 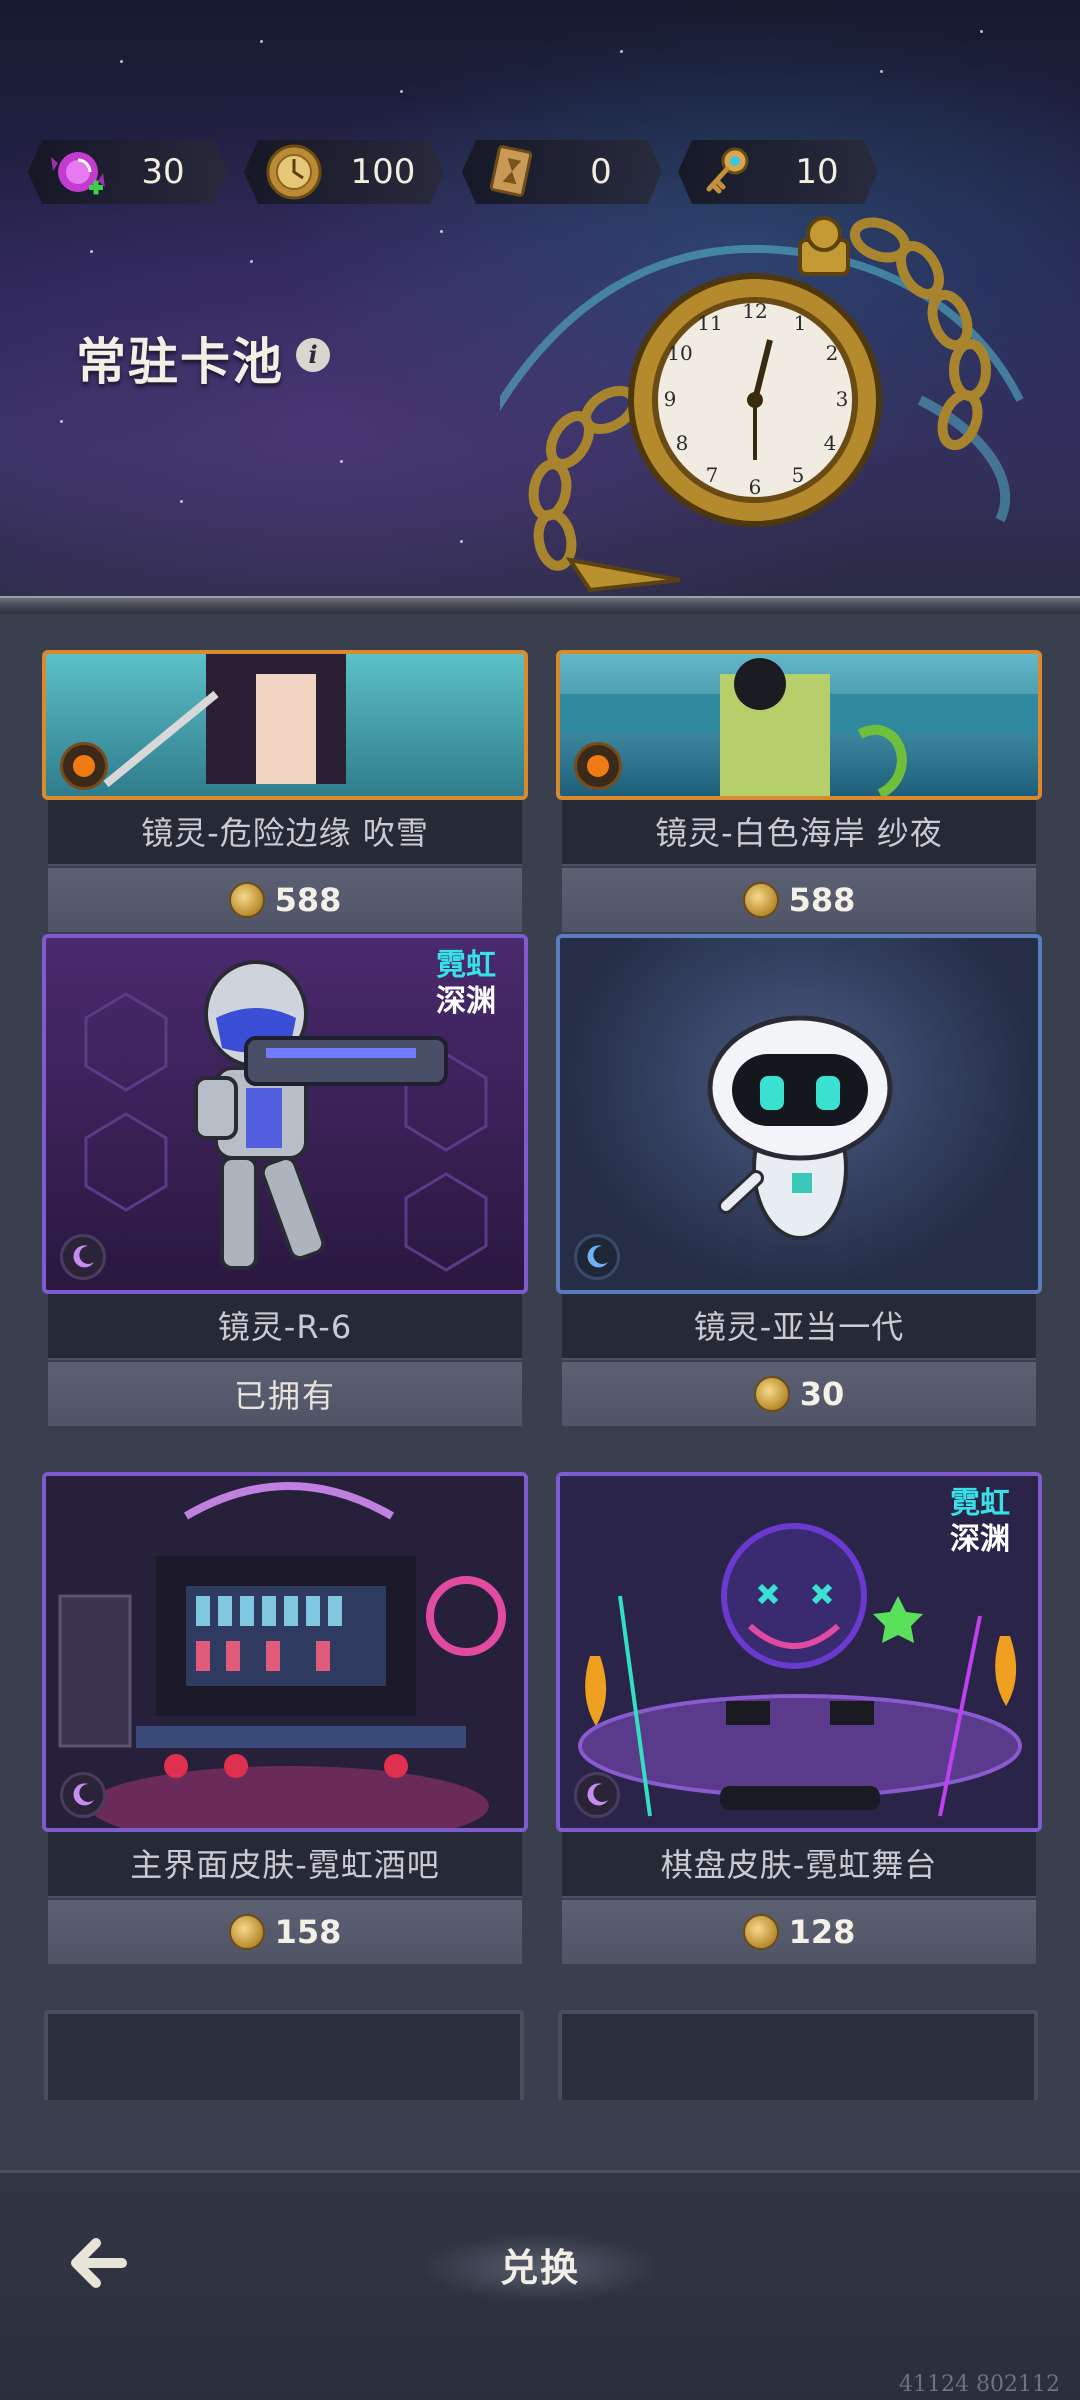 I want to click on bottom-bar: 兑换, so click(x=540, y=2285).